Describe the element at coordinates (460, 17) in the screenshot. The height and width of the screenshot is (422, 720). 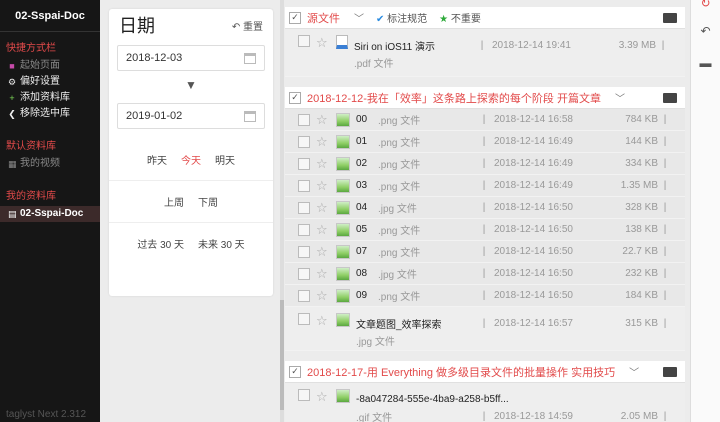
I see `tag-unimportant: ★ 不重要` at that location.